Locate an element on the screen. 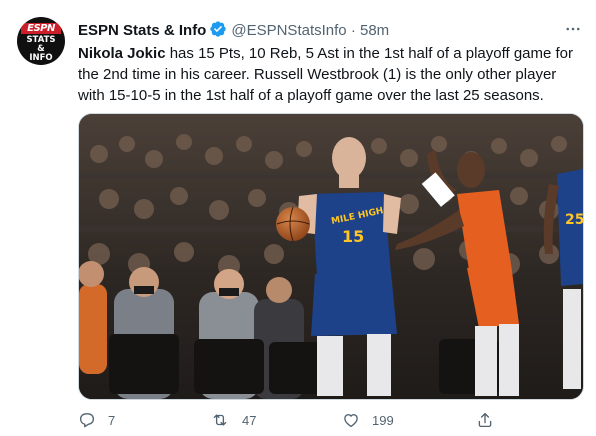  handle: @ESPNStatsInfo is located at coordinates (288, 30).